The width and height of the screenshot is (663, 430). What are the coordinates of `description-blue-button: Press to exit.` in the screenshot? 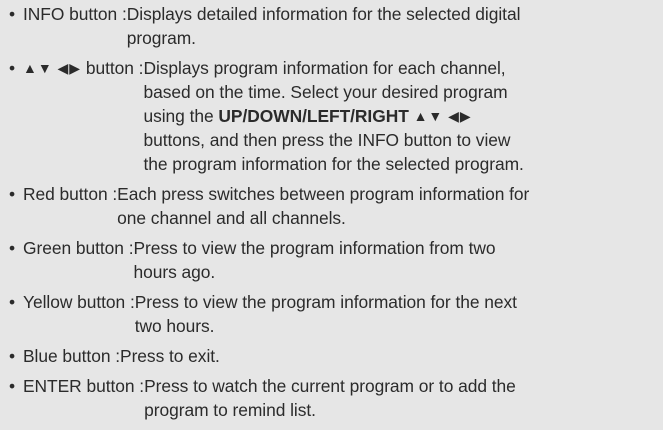 It's located at (387, 356).